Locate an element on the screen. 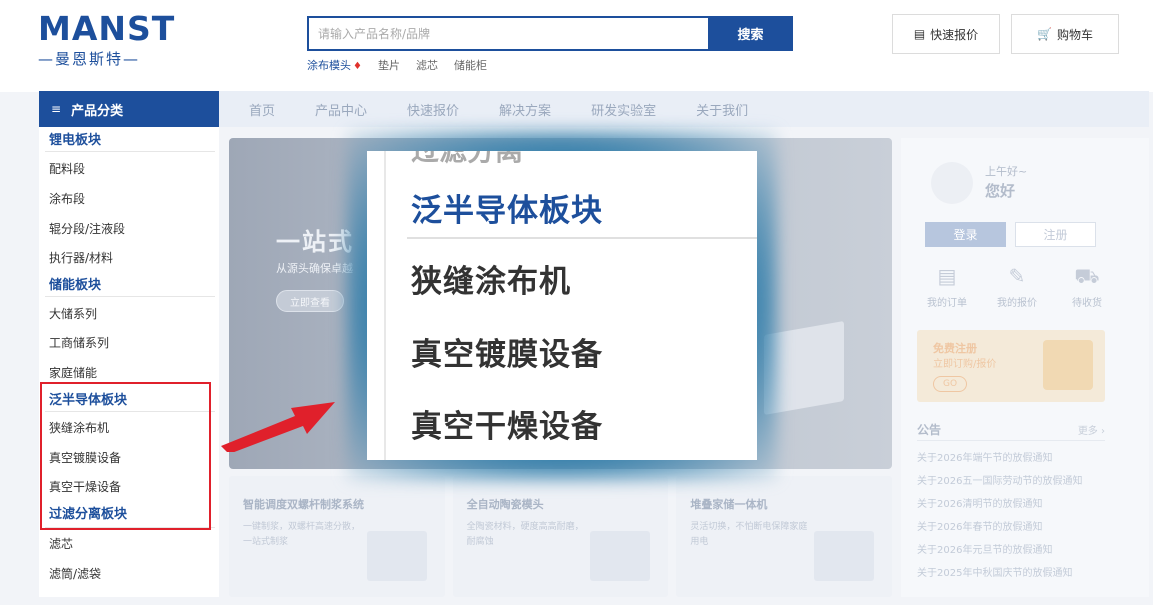 This screenshot has height=605, width=1153. hot-search-words: 涂布模头 ♦ 垫片 滤芯 储能柜 is located at coordinates (397, 65).